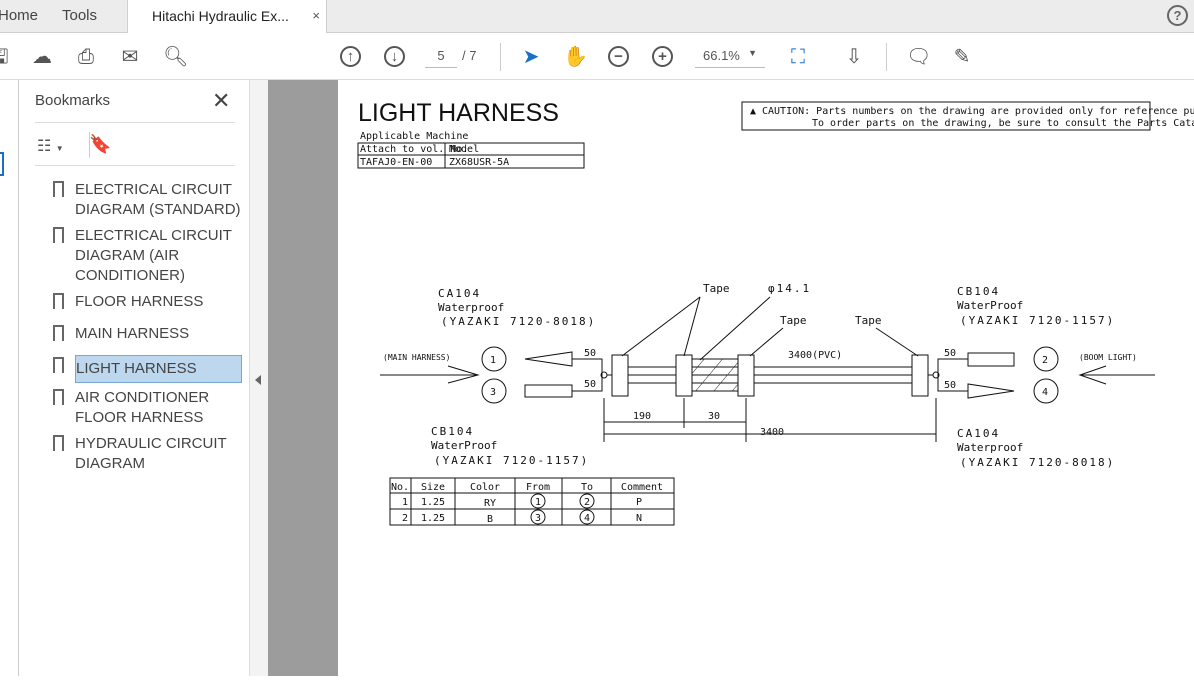  Describe the element at coordinates (962, 57) in the screenshot. I see `highlight-pen-icon: ✎` at that location.